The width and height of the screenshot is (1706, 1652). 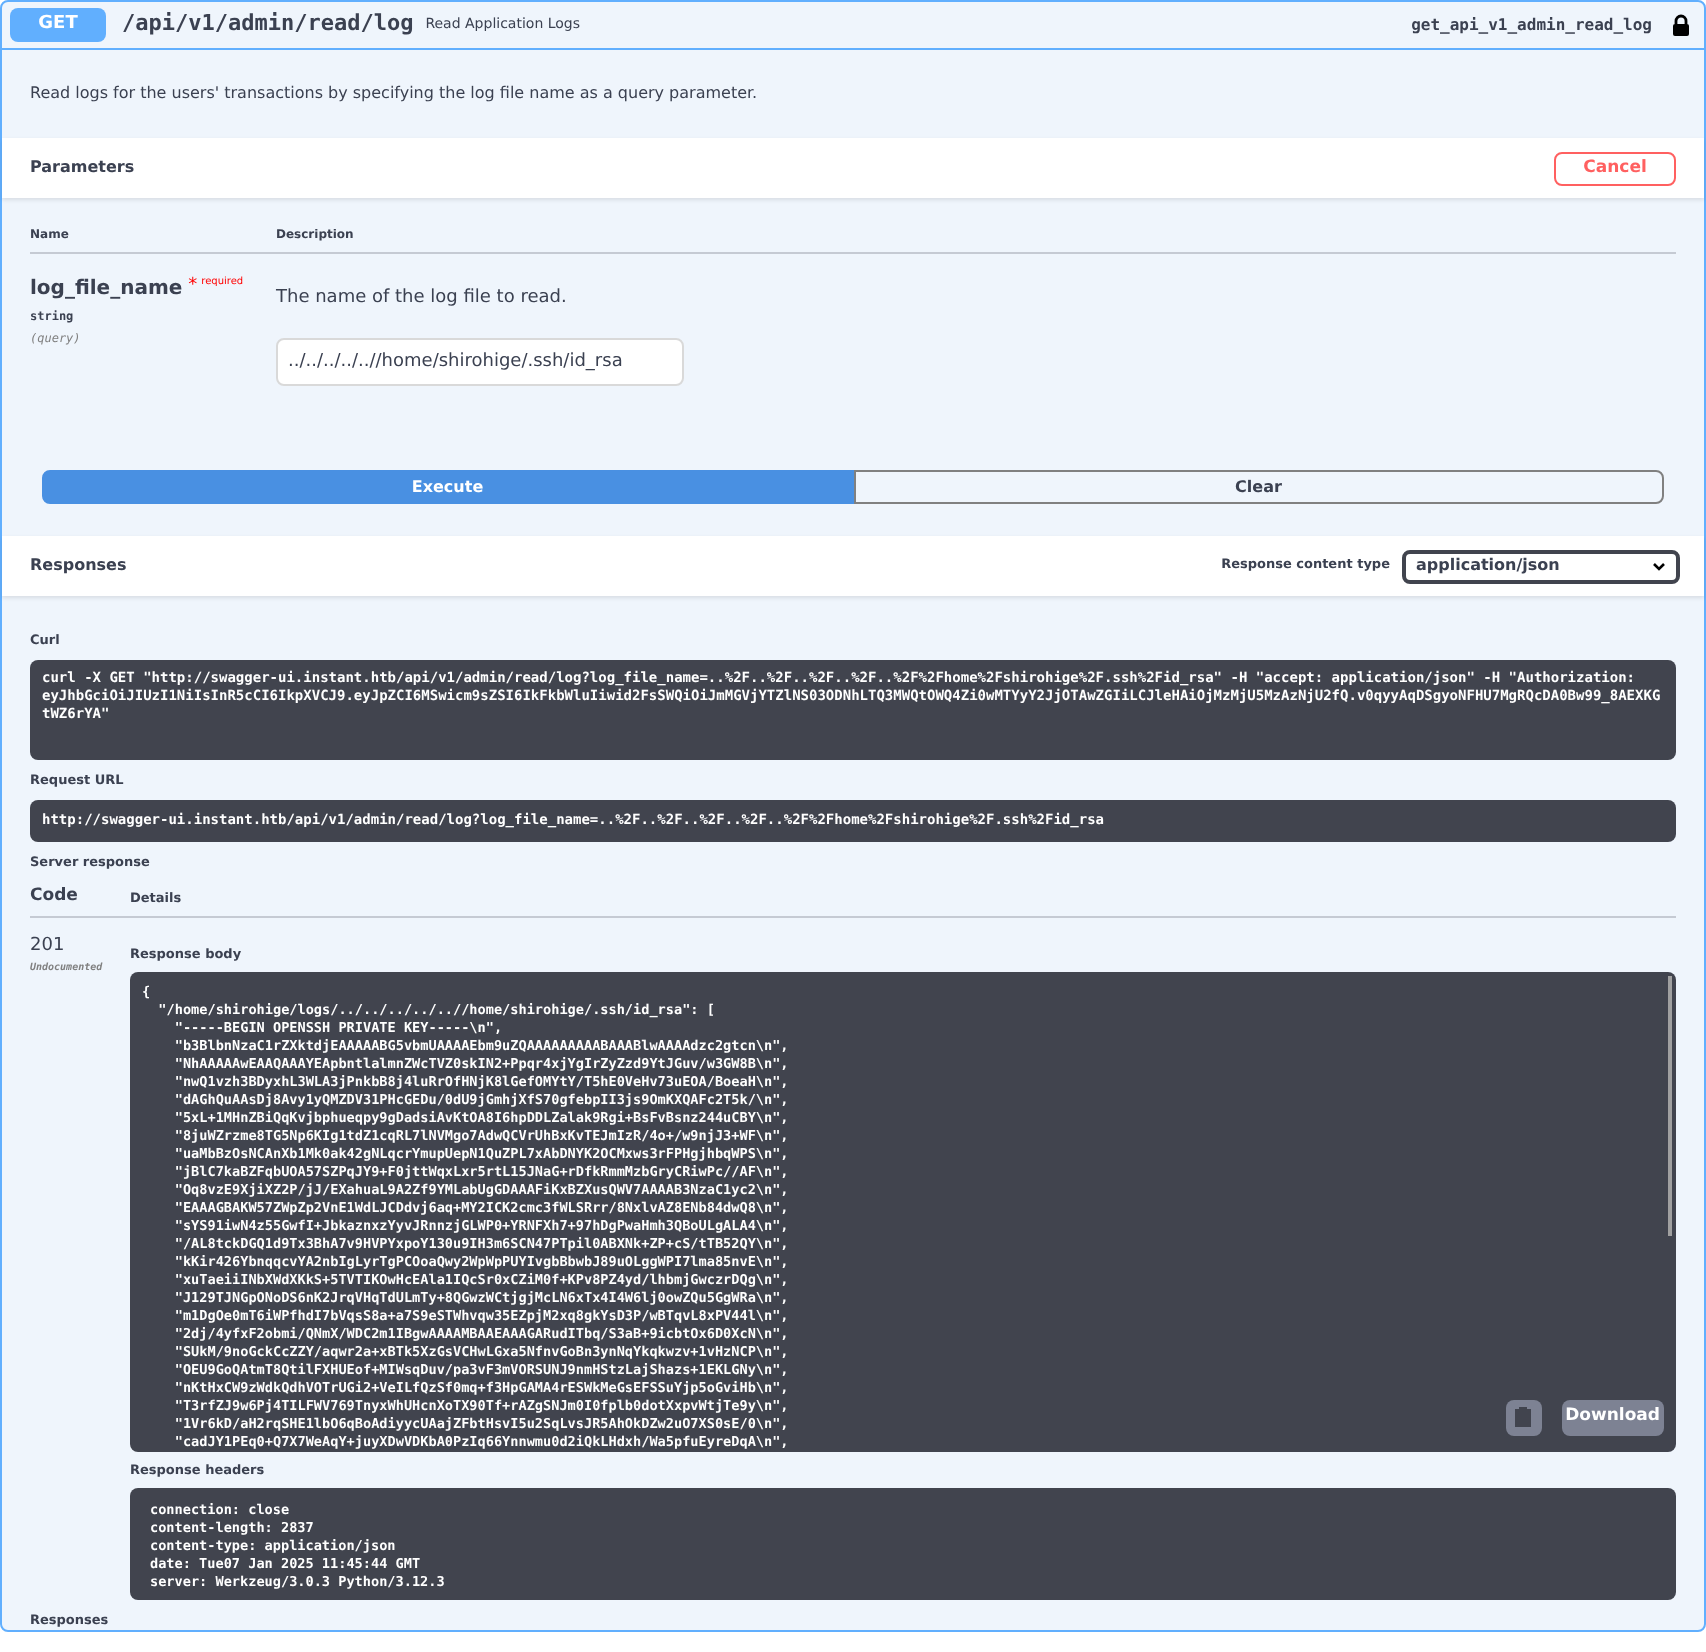 What do you see at coordinates (268, 24) in the screenshot?
I see `endpoint-path: /api/v1/admin/read/log` at bounding box center [268, 24].